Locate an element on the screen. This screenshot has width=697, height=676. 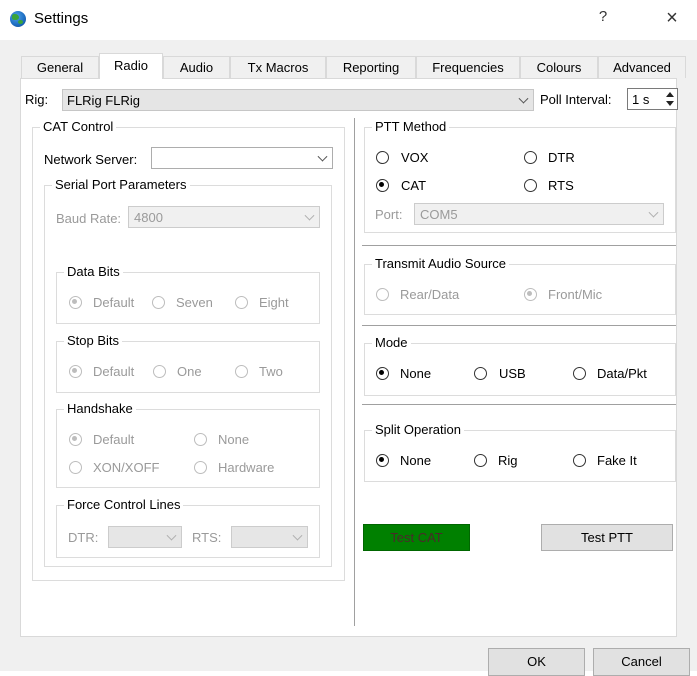
poll-interval-value: 1 s is located at coordinates (641, 99).